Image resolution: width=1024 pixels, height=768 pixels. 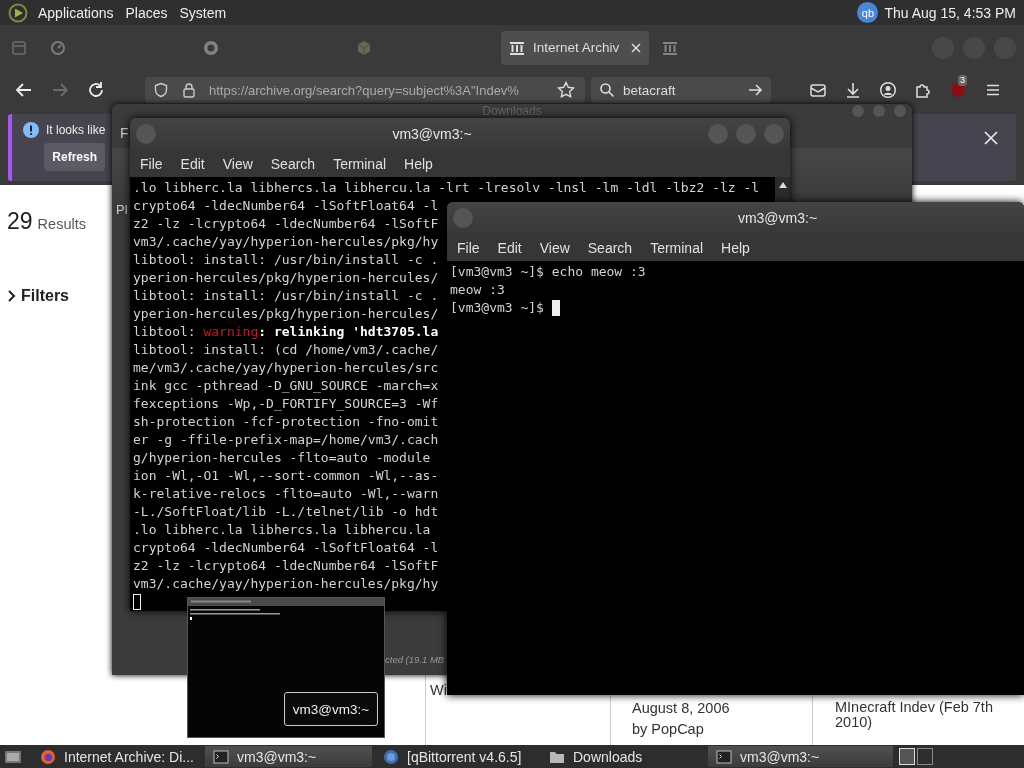 I want to click on close-tab-icon, so click(x=636, y=47).